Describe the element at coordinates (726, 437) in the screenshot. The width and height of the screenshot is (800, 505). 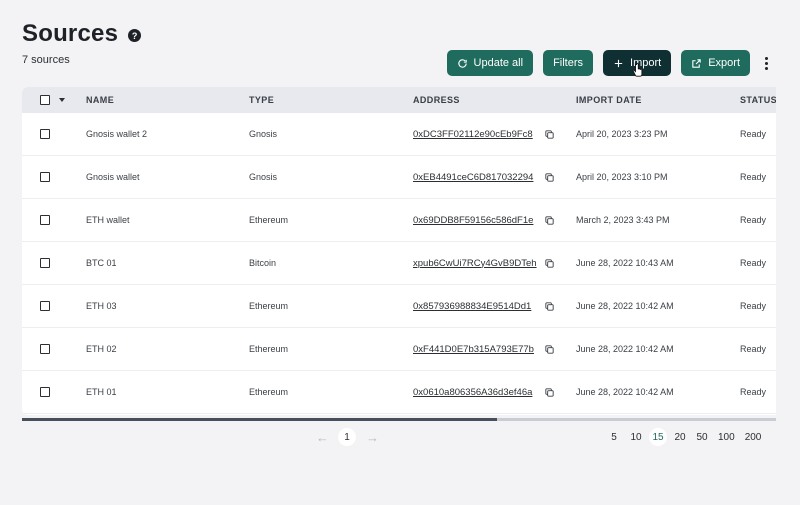
I see `page-size-option: 100` at that location.